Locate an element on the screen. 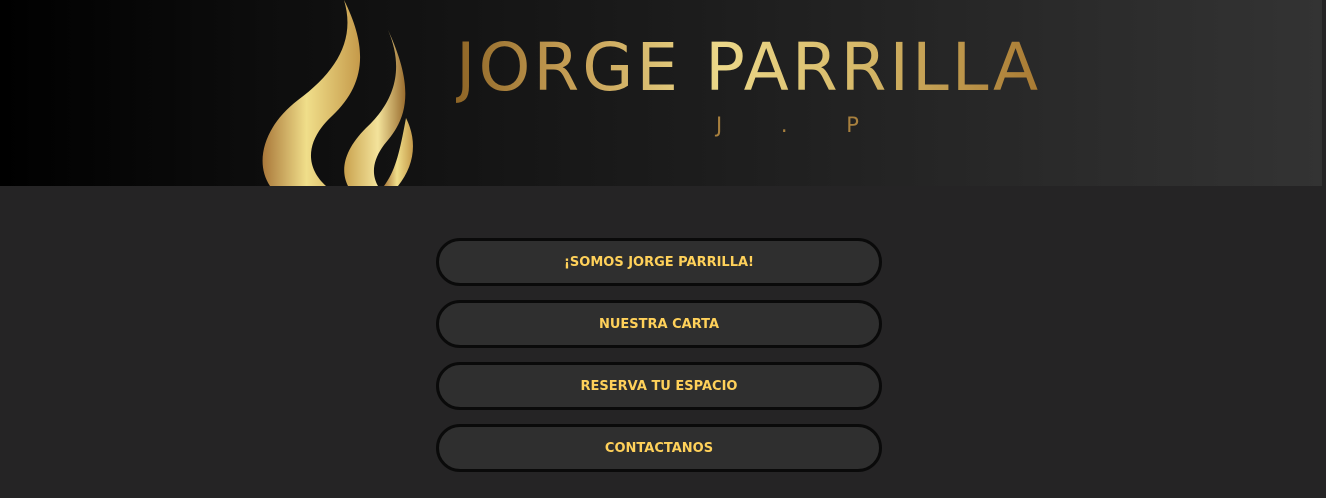 Image resolution: width=1326 pixels, height=498 pixels. nav-button-label: NUESTRA CARTA is located at coordinates (659, 324).